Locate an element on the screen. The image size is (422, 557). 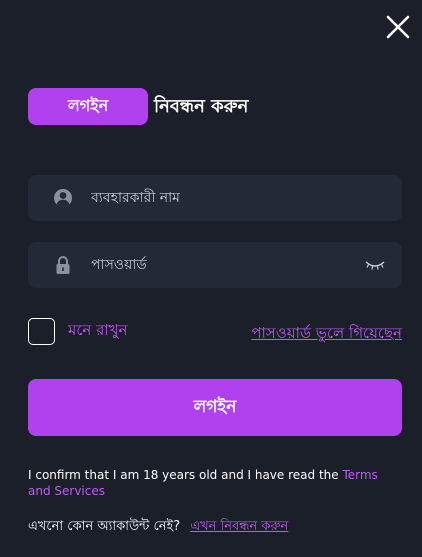
username-input is located at coordinates (246, 198).